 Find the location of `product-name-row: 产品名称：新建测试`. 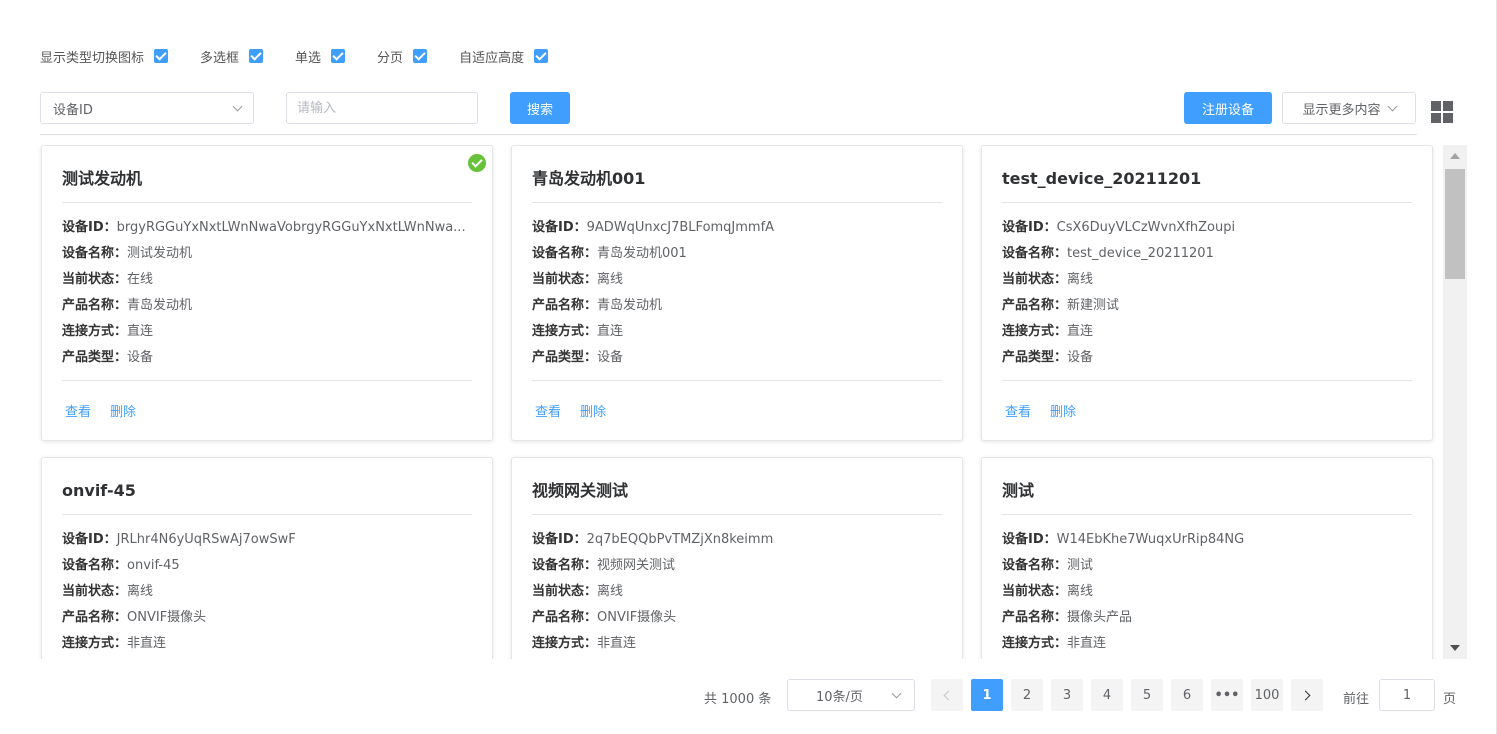

product-name-row: 产品名称：新建测试 is located at coordinates (1061, 305).